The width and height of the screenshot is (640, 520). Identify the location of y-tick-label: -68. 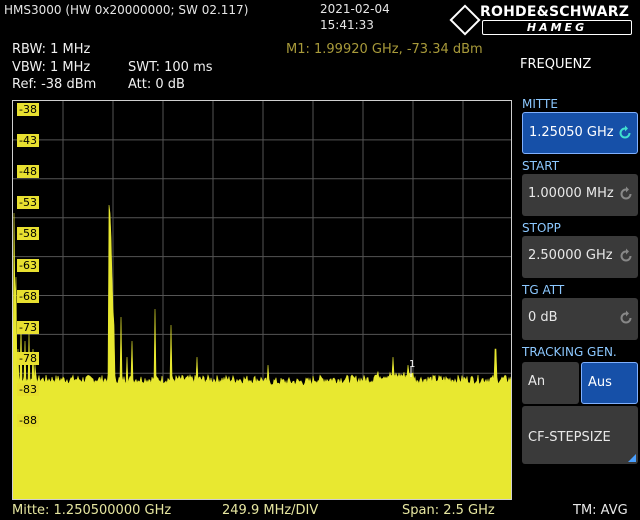
(28, 296).